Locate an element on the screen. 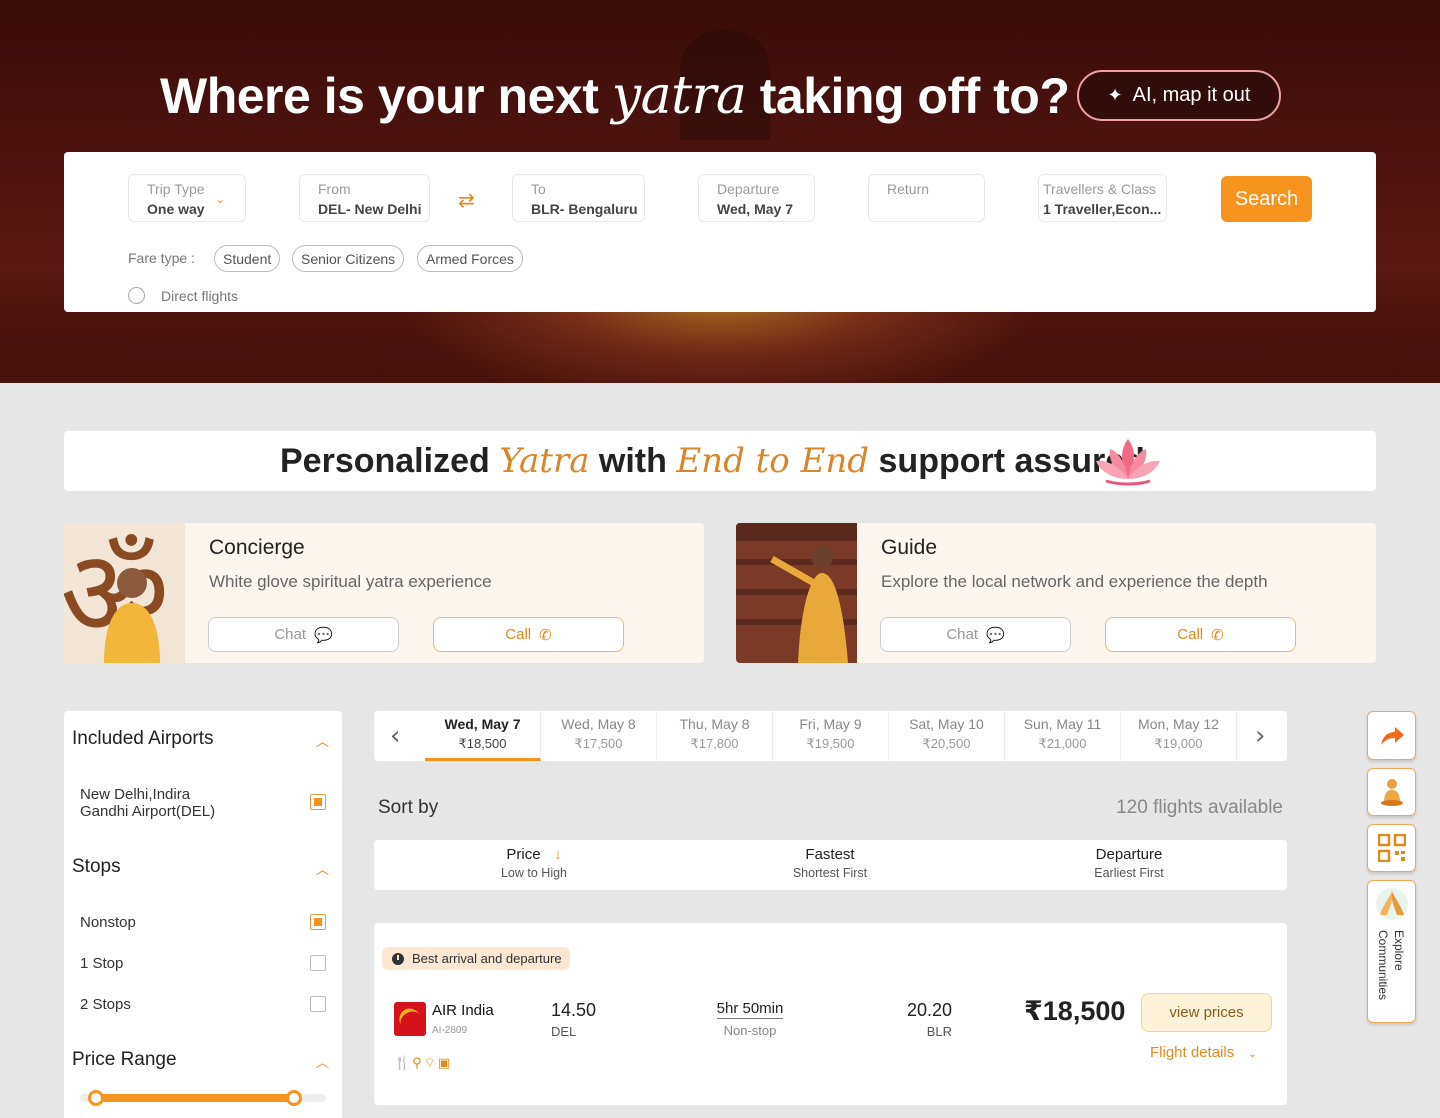 Image resolution: width=1440 pixels, height=1118 pixels. price-slider-min-handle is located at coordinates (96, 1098).